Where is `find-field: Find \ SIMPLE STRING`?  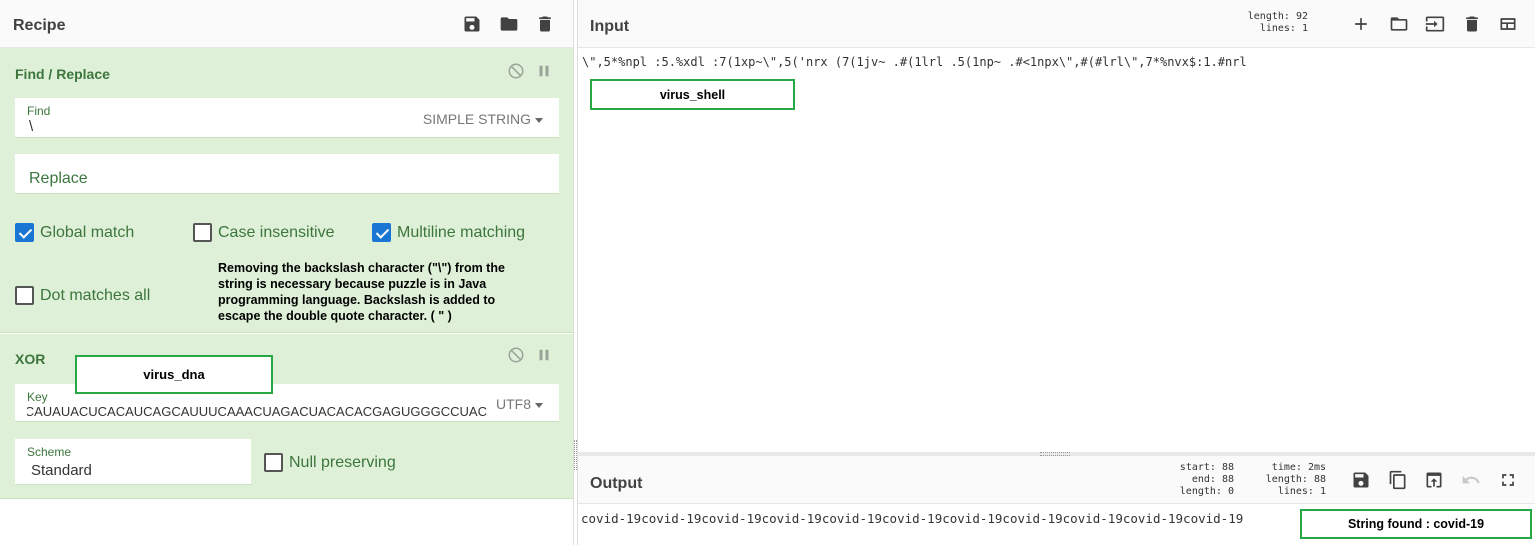 find-field: Find \ SIMPLE STRING is located at coordinates (287, 118).